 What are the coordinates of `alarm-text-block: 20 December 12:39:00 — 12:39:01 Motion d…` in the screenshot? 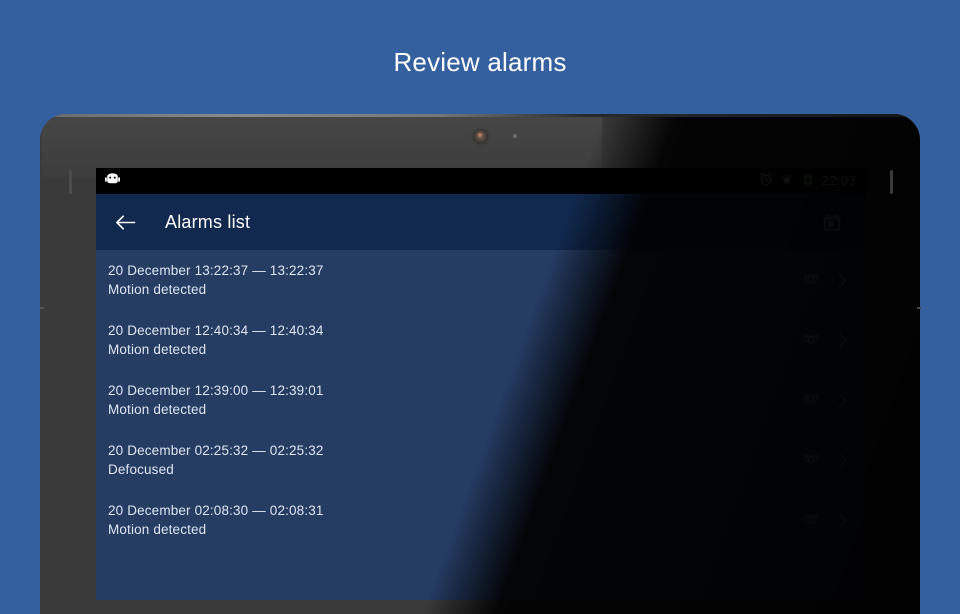 It's located at (454, 400).